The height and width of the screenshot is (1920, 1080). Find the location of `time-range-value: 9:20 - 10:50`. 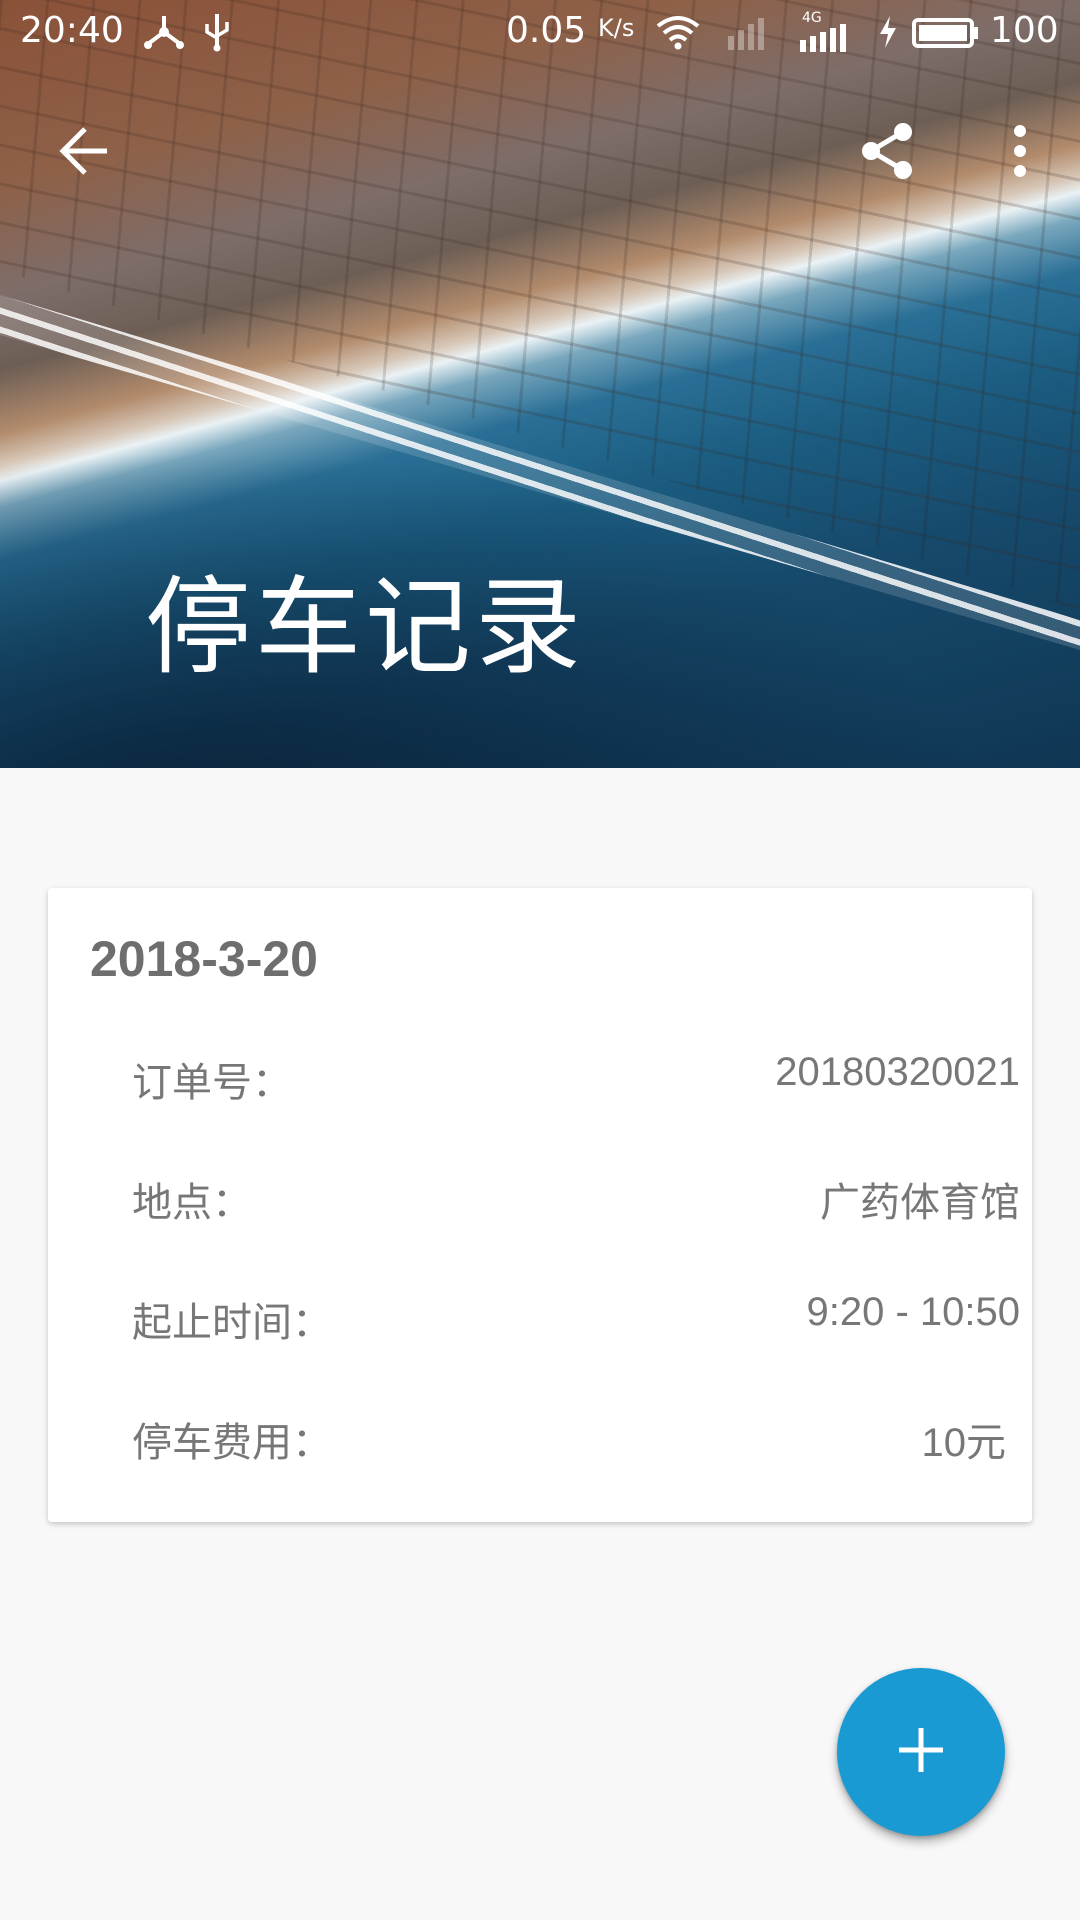

time-range-value: 9:20 - 10:50 is located at coordinates (913, 1312).